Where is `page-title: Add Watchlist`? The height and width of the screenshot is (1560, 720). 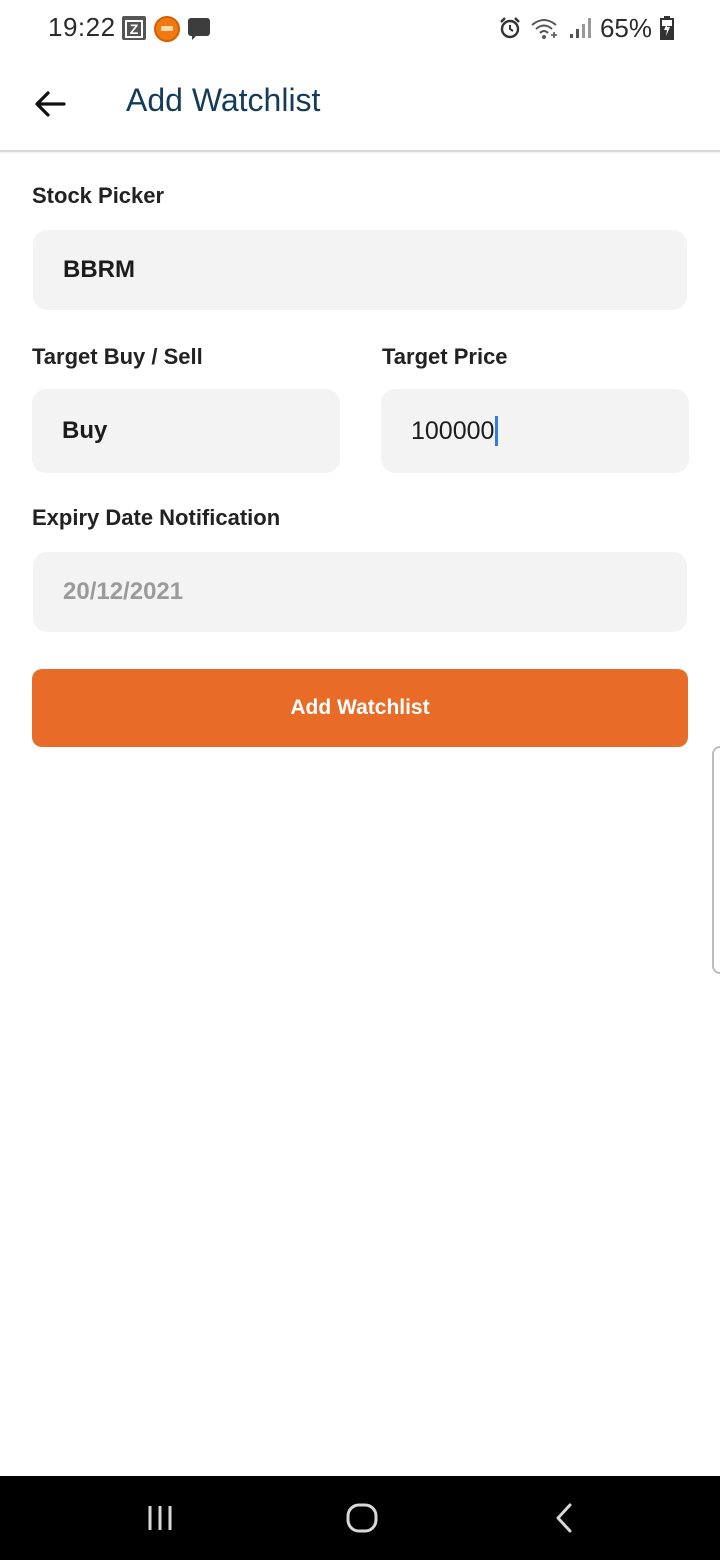 page-title: Add Watchlist is located at coordinates (223, 100).